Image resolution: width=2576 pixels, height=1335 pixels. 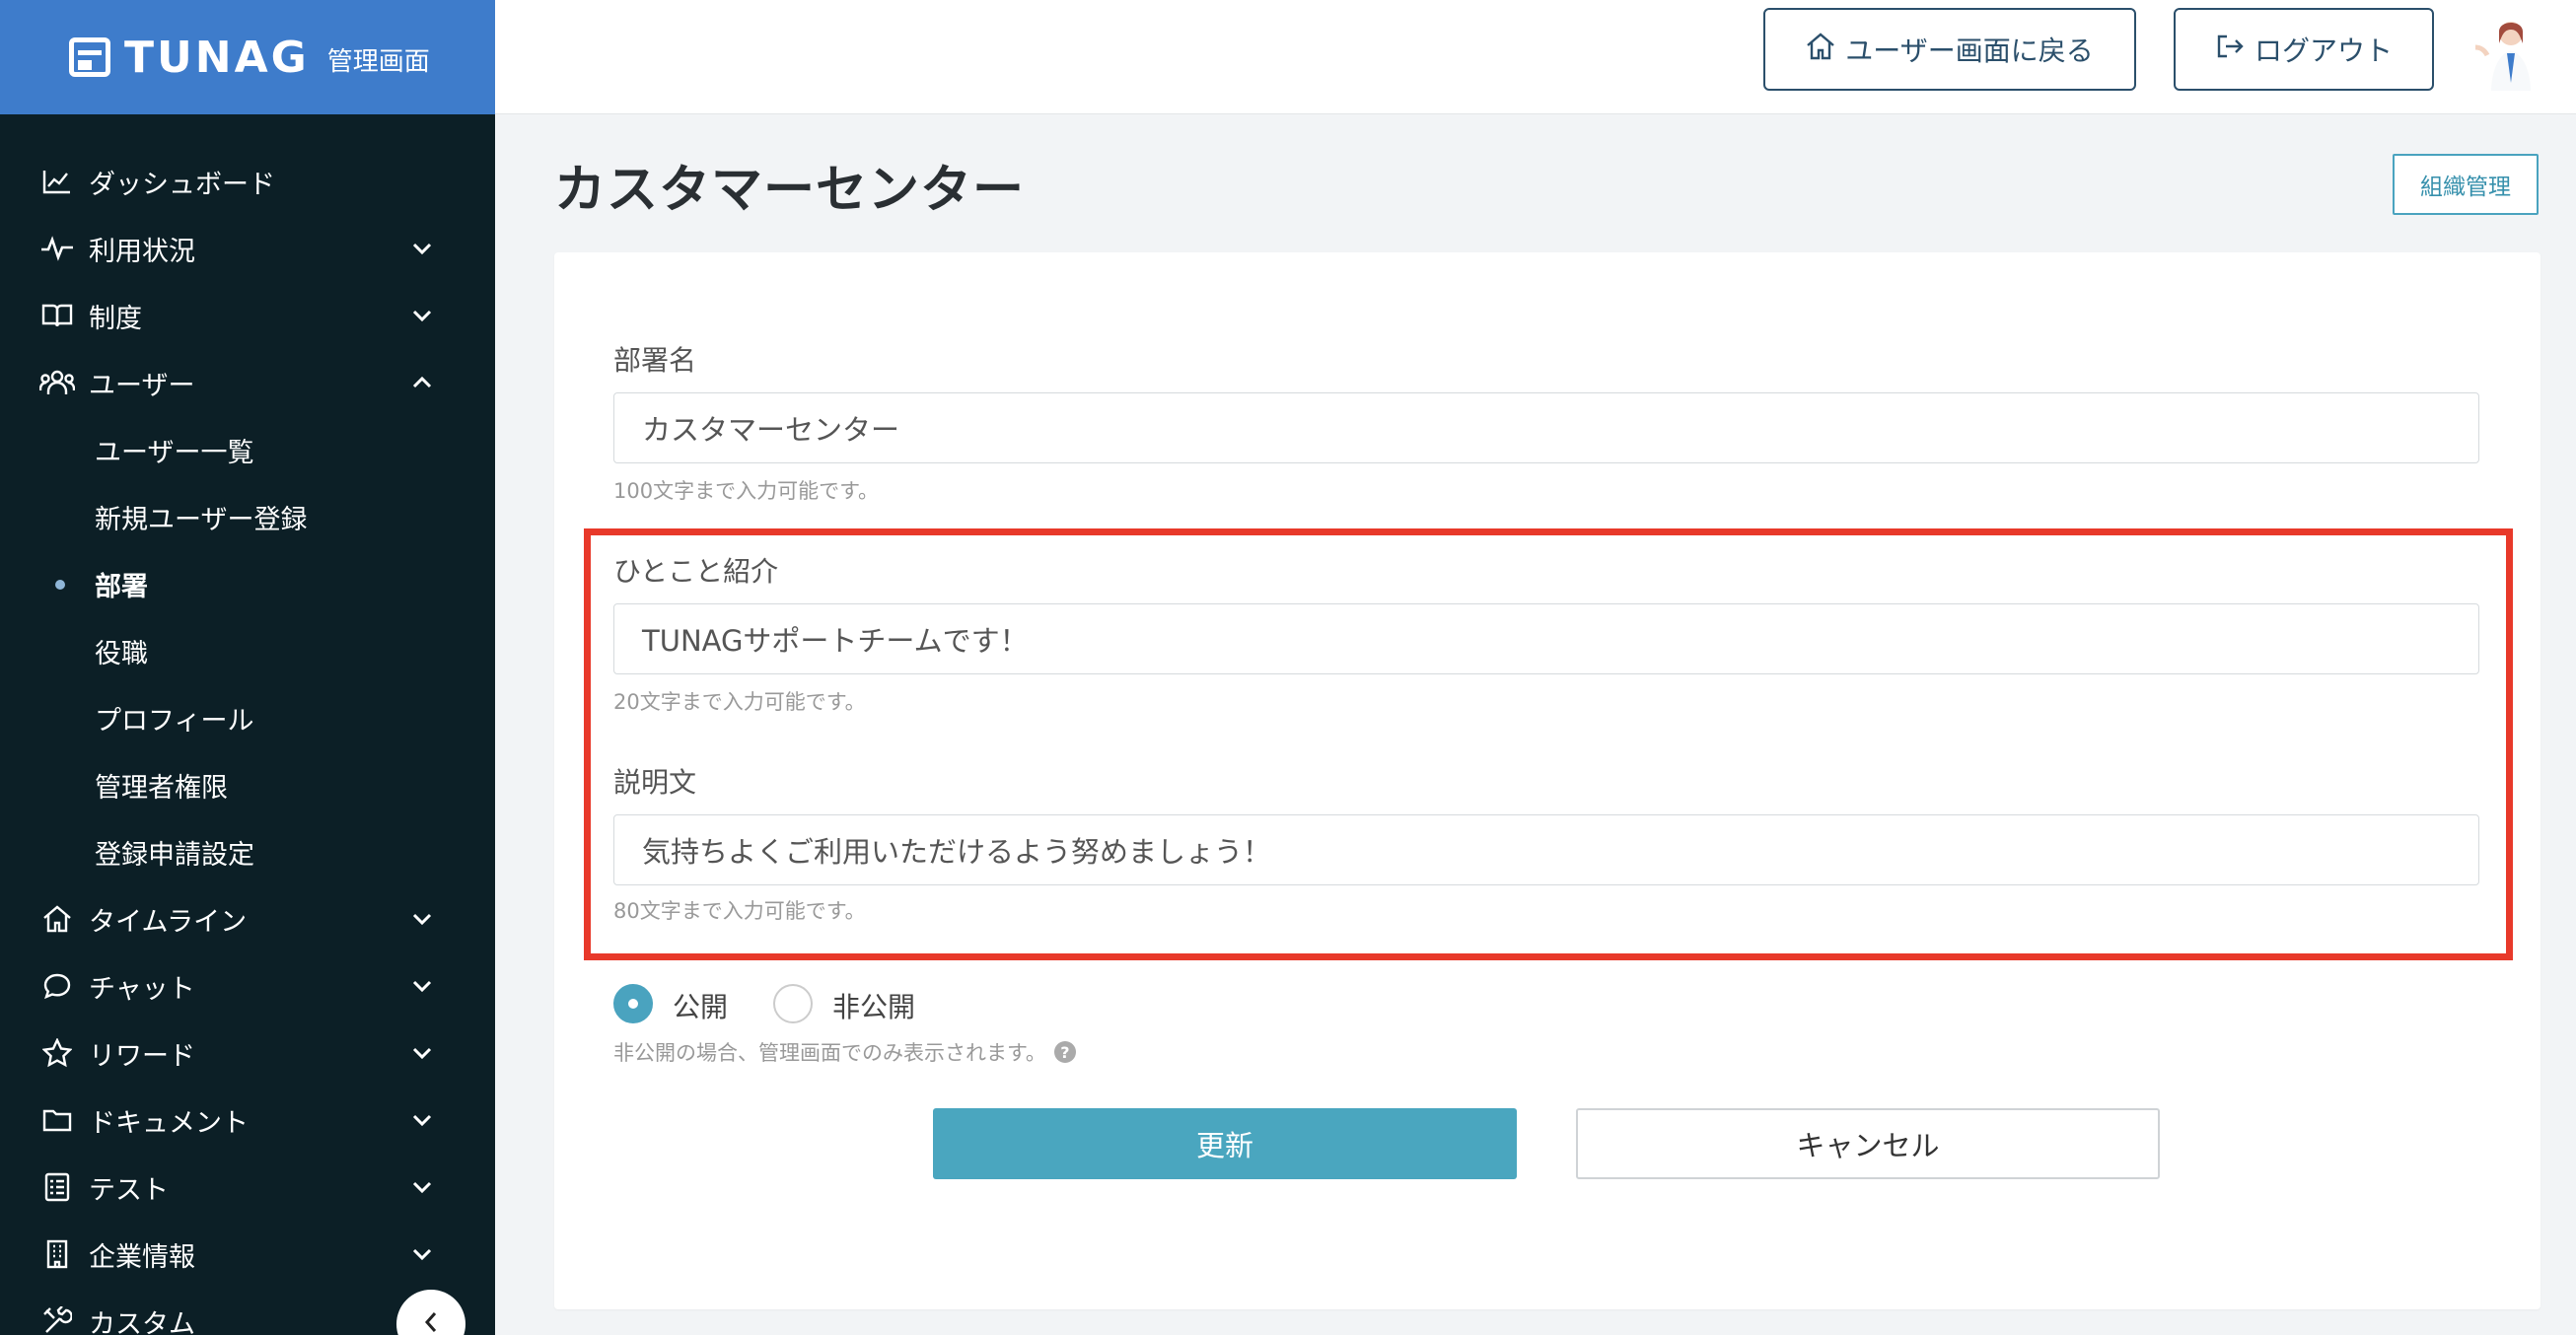 What do you see at coordinates (57, 1053) in the screenshot?
I see `star-icon` at bounding box center [57, 1053].